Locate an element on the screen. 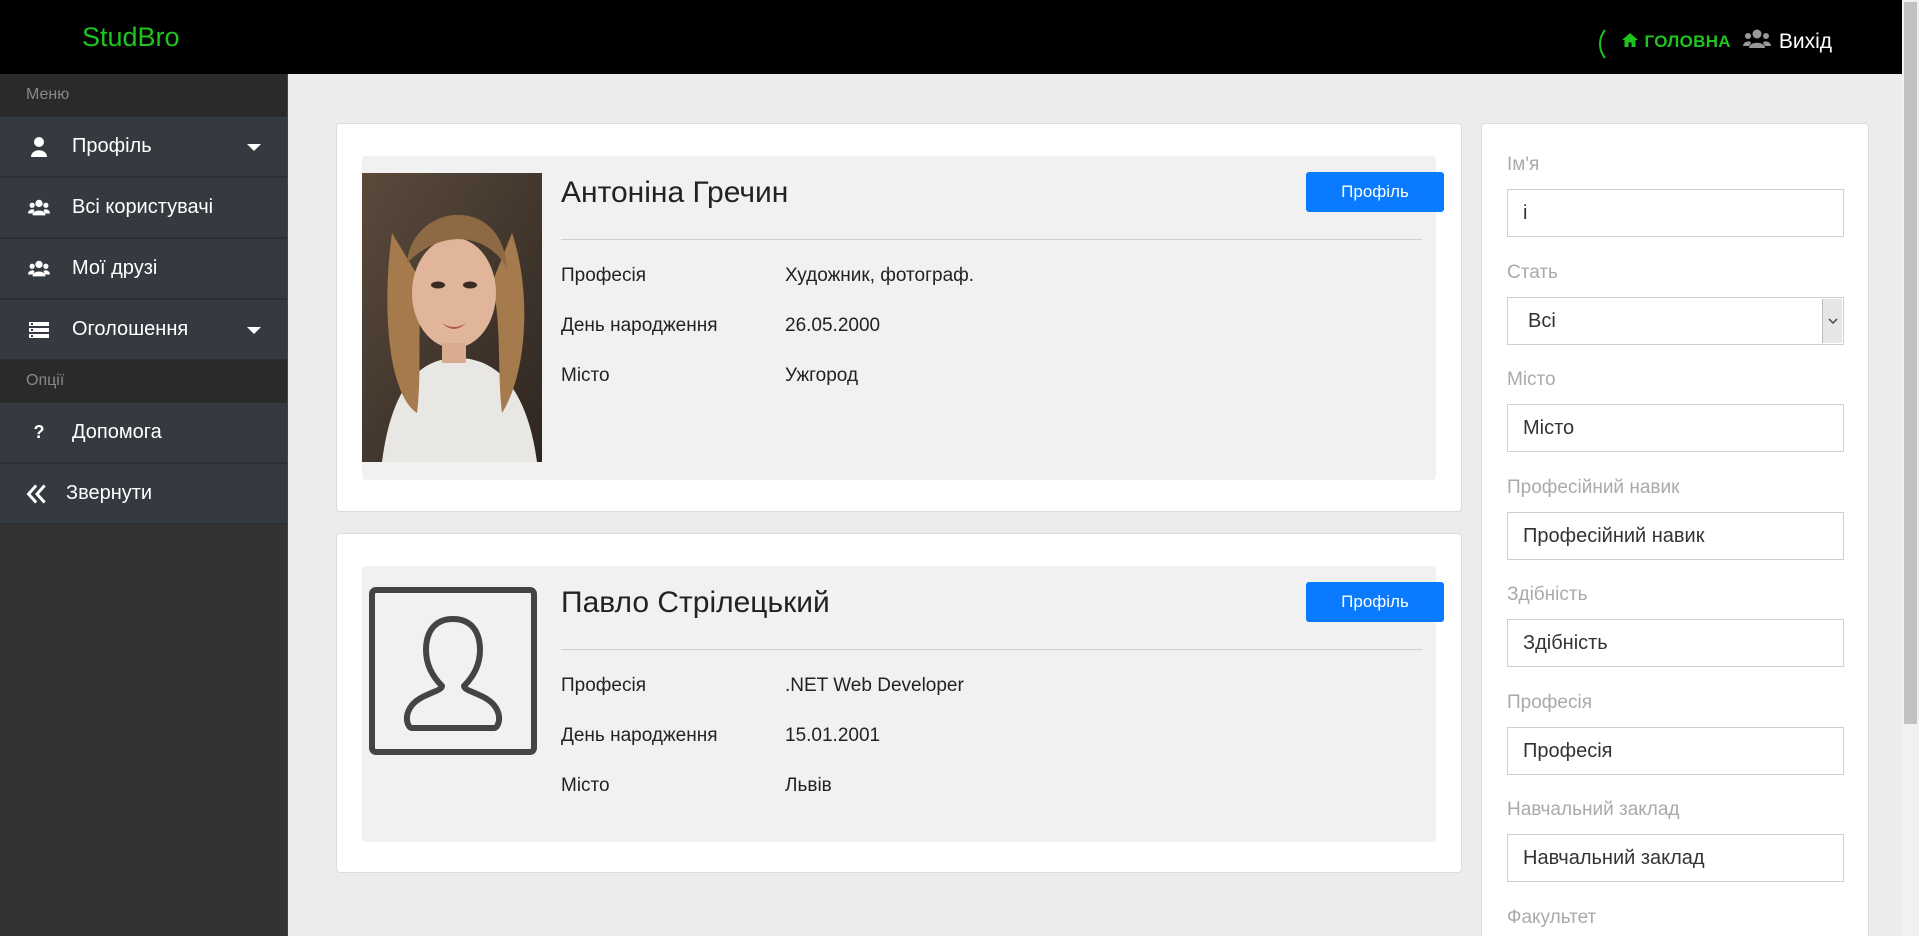 This screenshot has width=1919, height=936. sidebar-item-label: Всі користувачі is located at coordinates (143, 207).